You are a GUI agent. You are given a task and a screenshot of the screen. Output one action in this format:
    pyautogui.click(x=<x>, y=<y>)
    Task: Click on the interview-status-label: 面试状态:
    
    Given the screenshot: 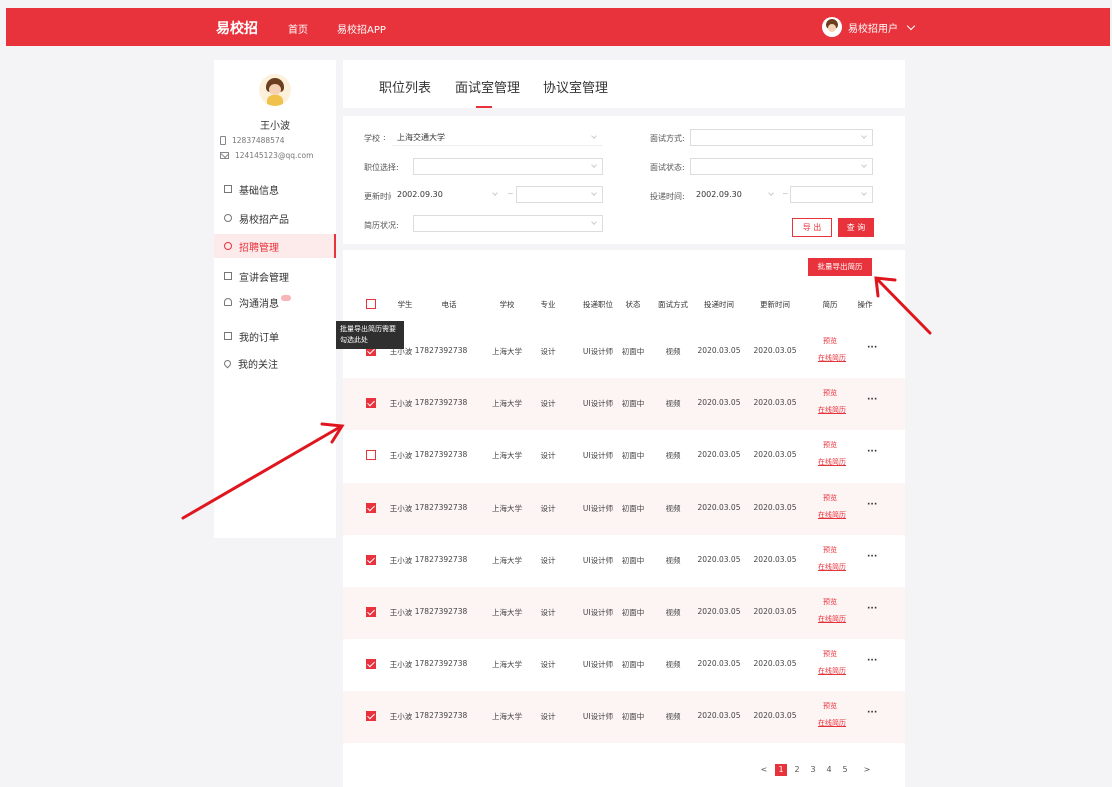 What is the action you would take?
    pyautogui.click(x=667, y=167)
    